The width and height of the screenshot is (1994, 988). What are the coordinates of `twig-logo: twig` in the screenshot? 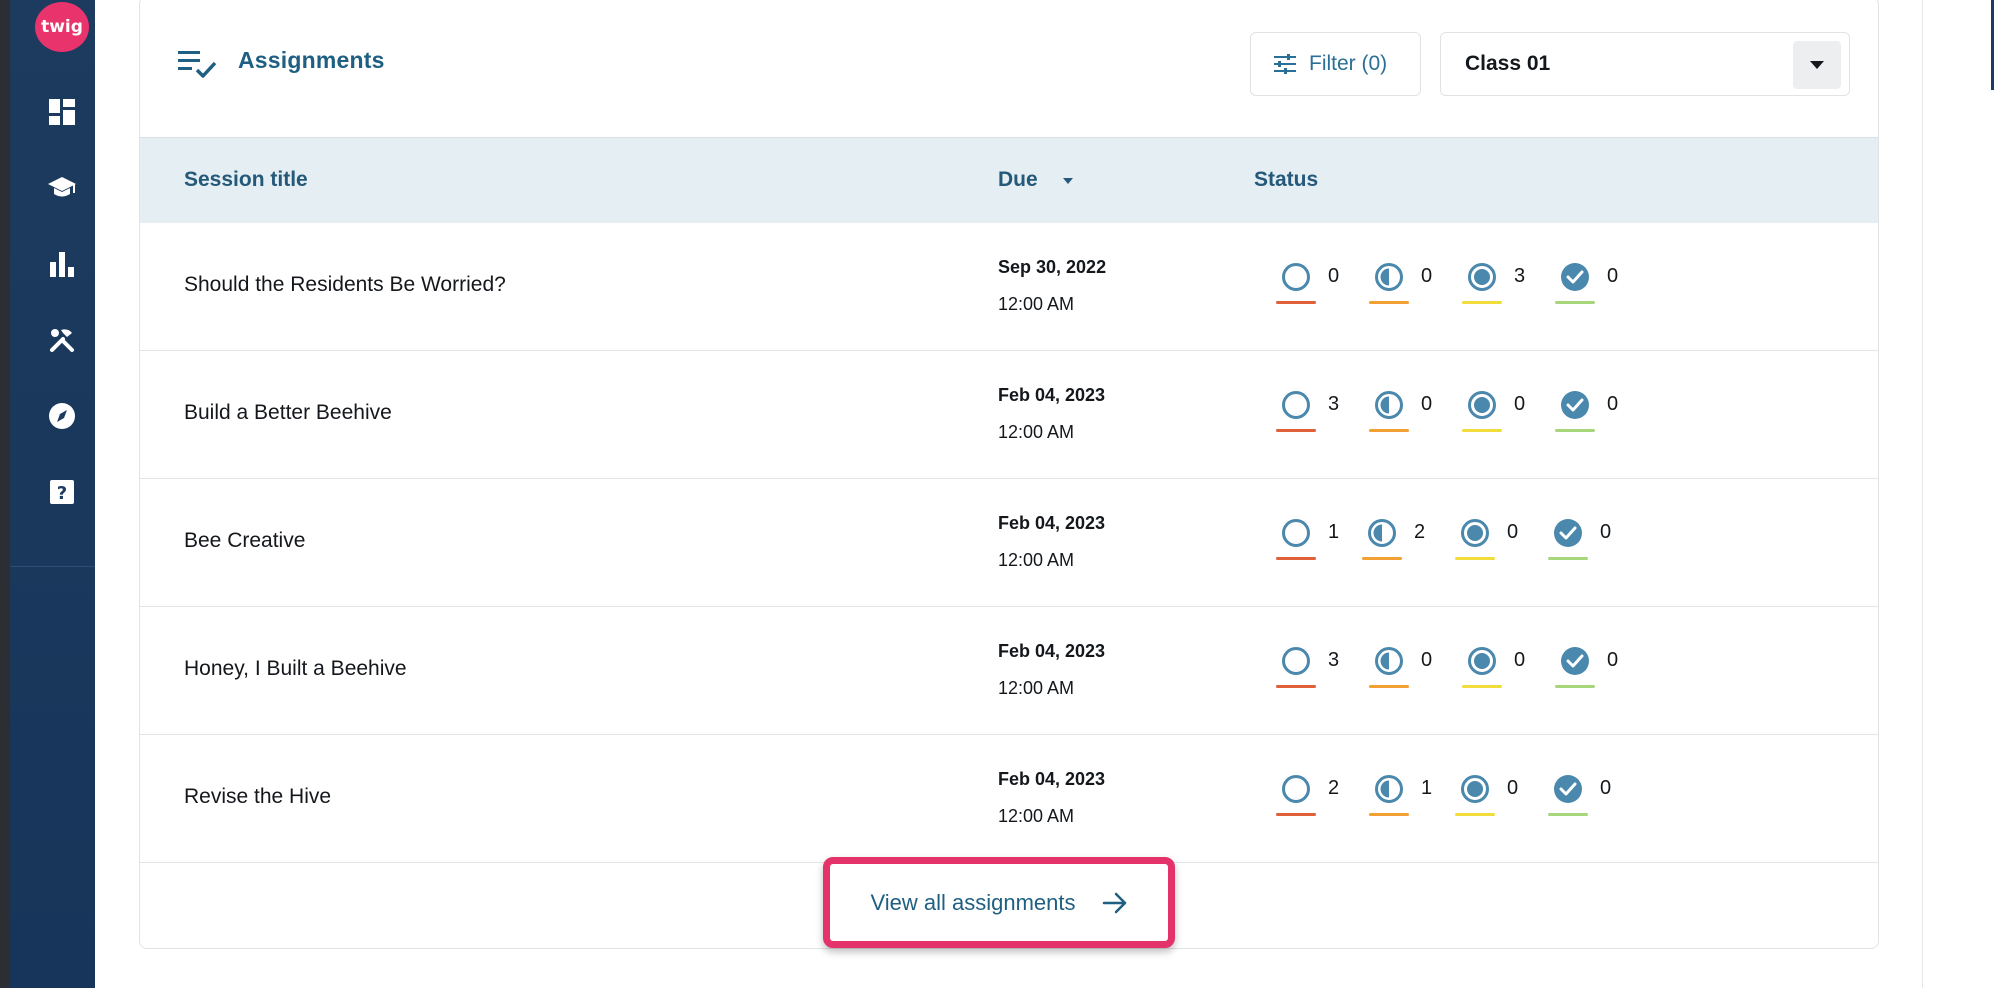 It's located at (62, 27).